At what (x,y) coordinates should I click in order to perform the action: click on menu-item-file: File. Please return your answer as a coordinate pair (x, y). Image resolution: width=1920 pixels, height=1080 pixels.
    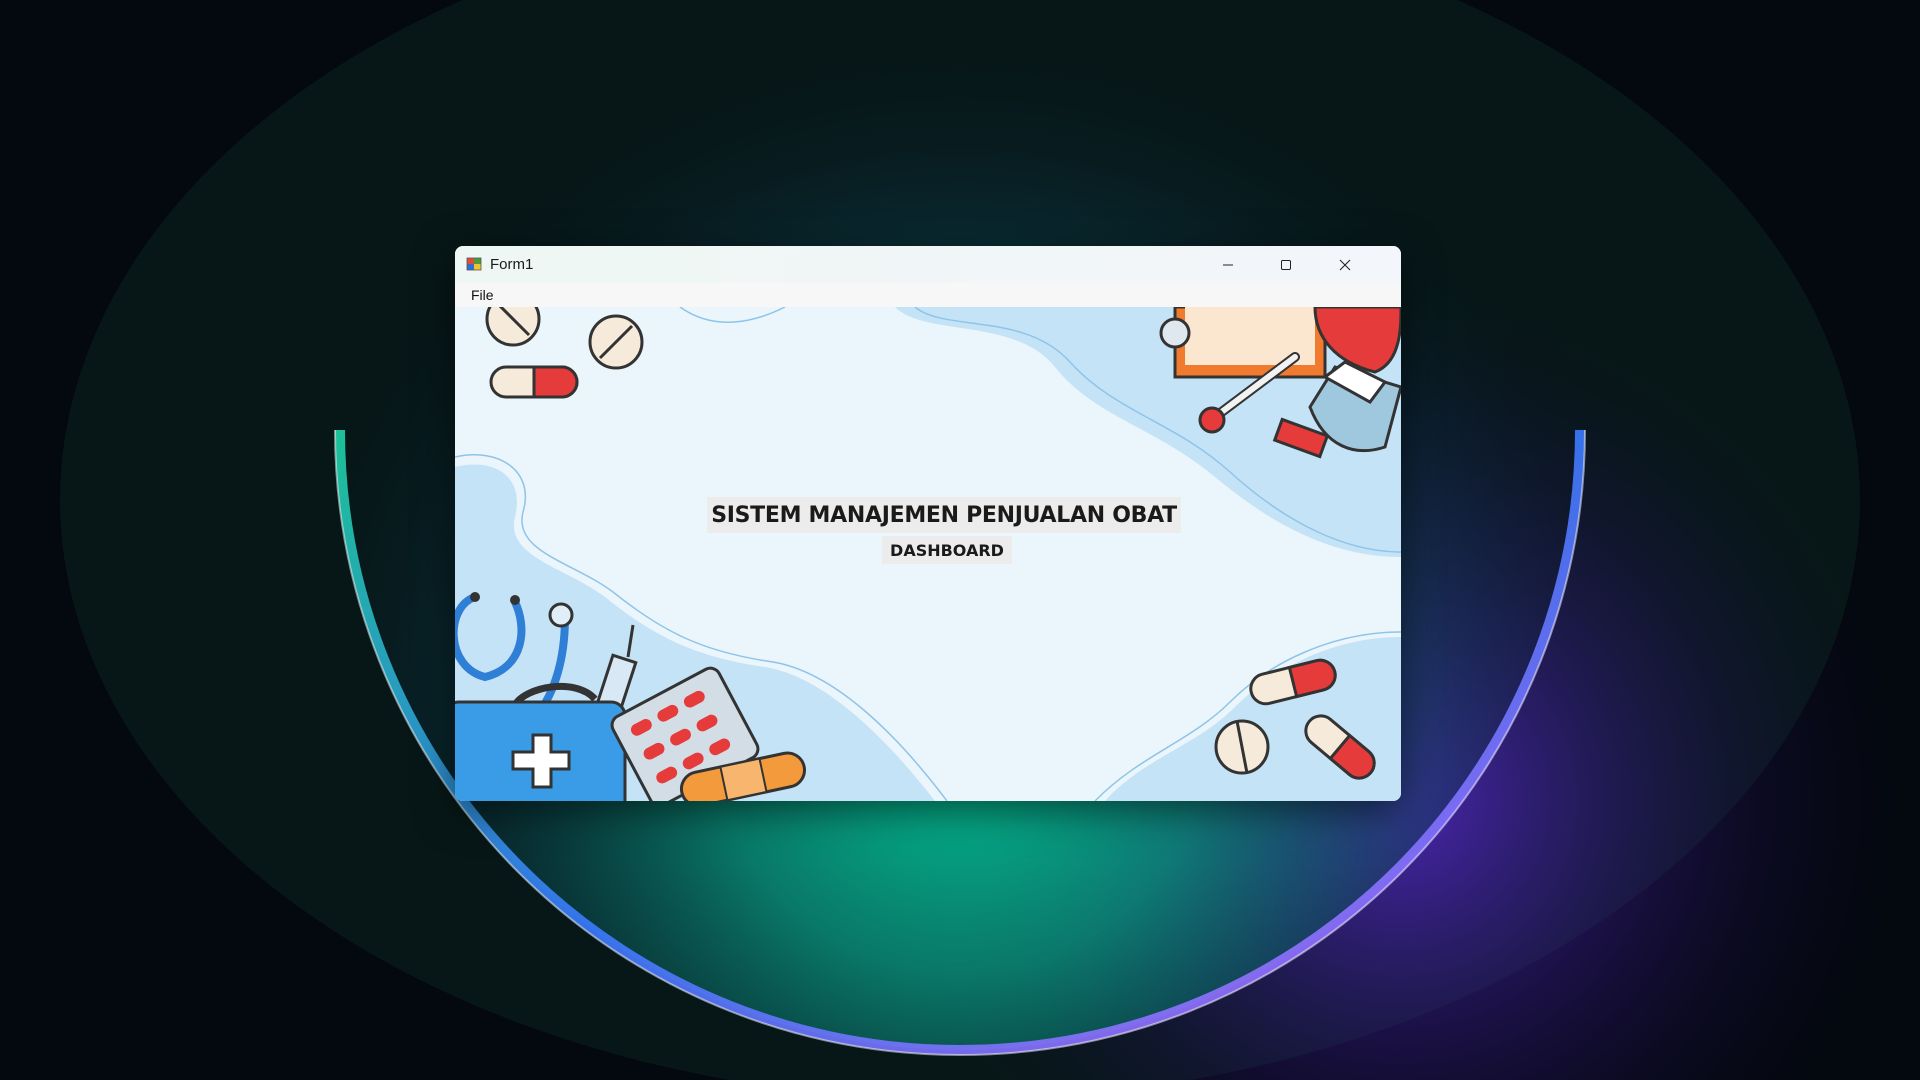
    Looking at the image, I should click on (482, 295).